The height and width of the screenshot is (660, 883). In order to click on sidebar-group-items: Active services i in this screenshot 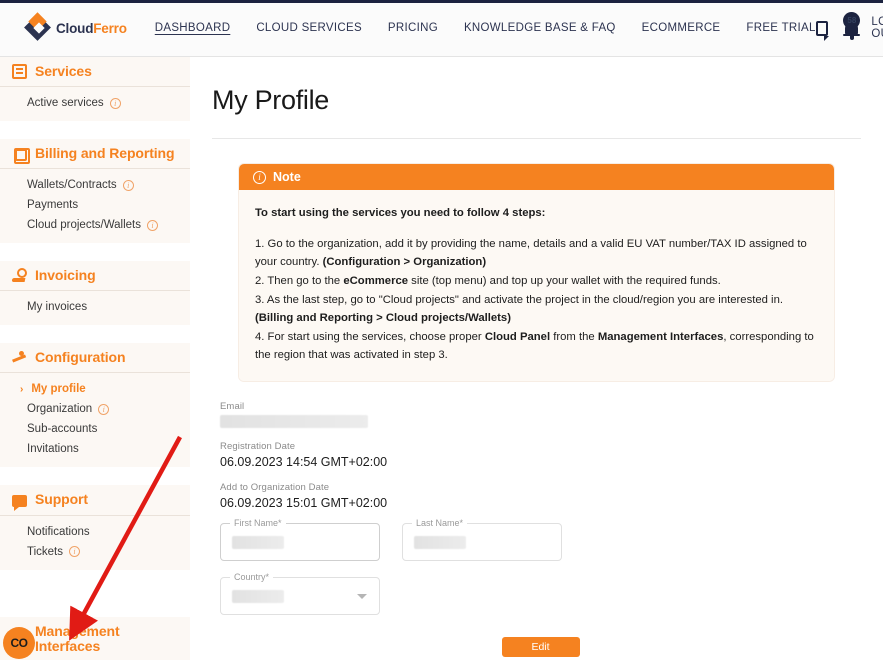, I will do `click(95, 104)`.